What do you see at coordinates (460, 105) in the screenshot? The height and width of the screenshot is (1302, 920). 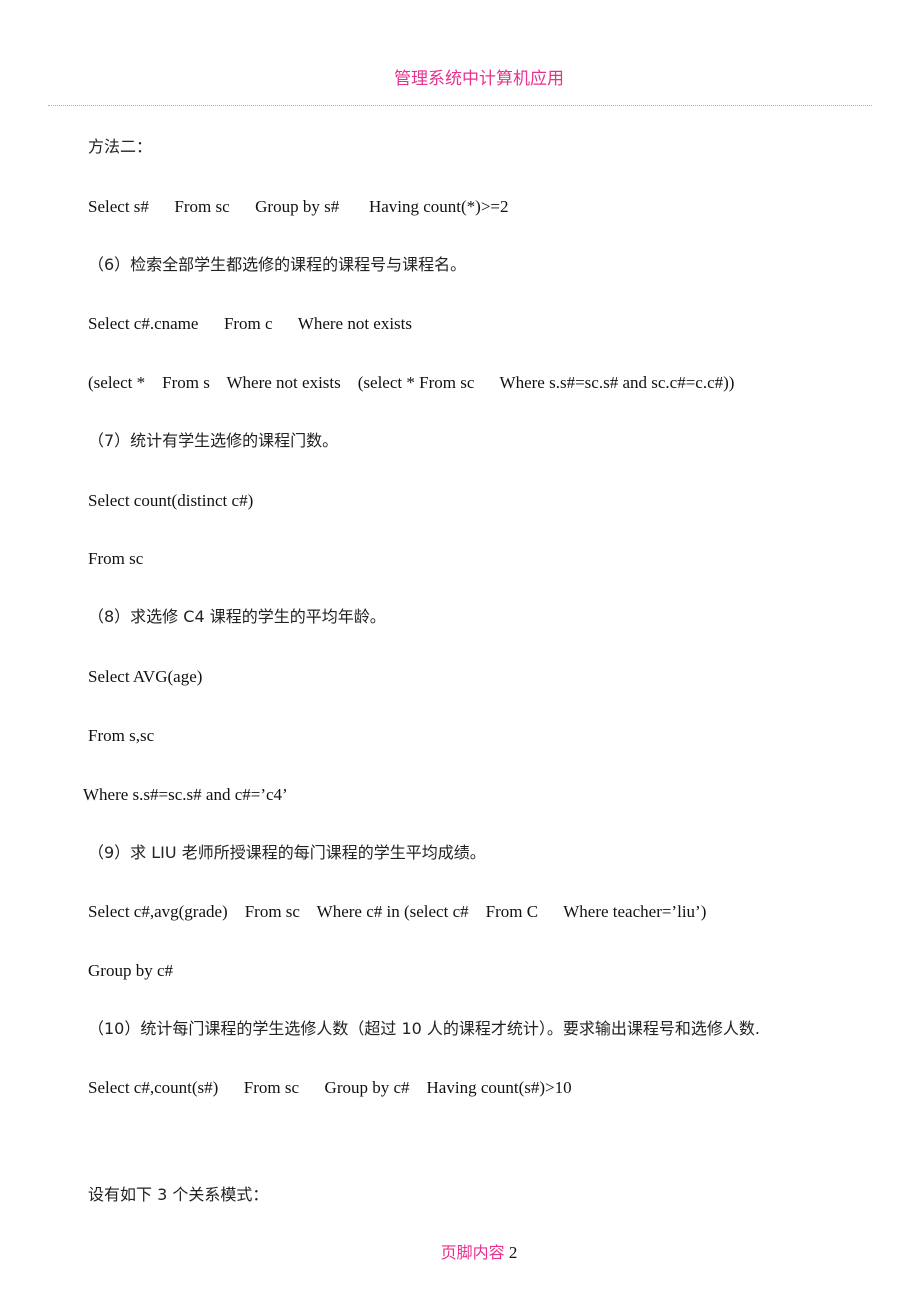 I see `header-divider` at bounding box center [460, 105].